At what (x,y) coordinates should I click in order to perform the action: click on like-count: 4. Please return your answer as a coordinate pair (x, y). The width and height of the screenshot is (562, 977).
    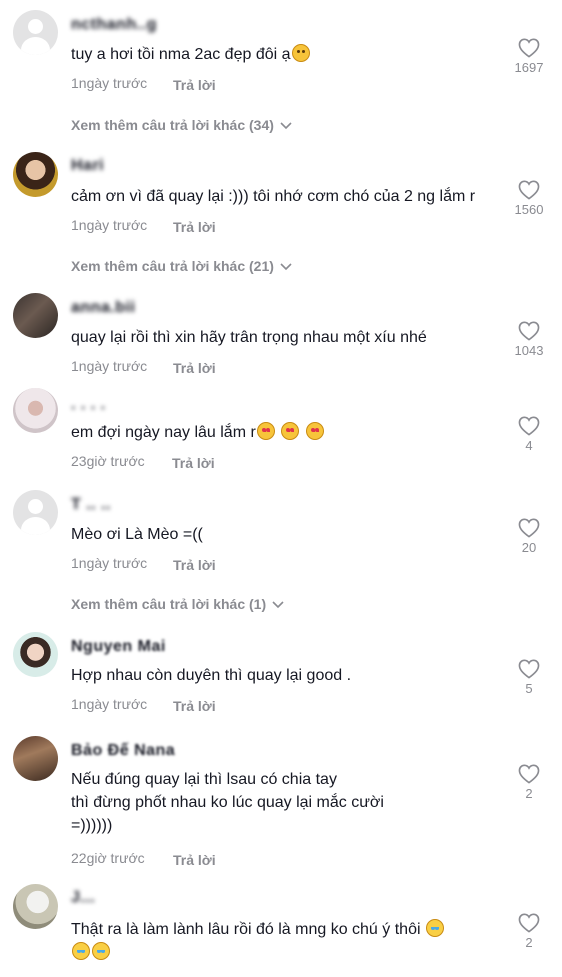
    Looking at the image, I should click on (529, 445).